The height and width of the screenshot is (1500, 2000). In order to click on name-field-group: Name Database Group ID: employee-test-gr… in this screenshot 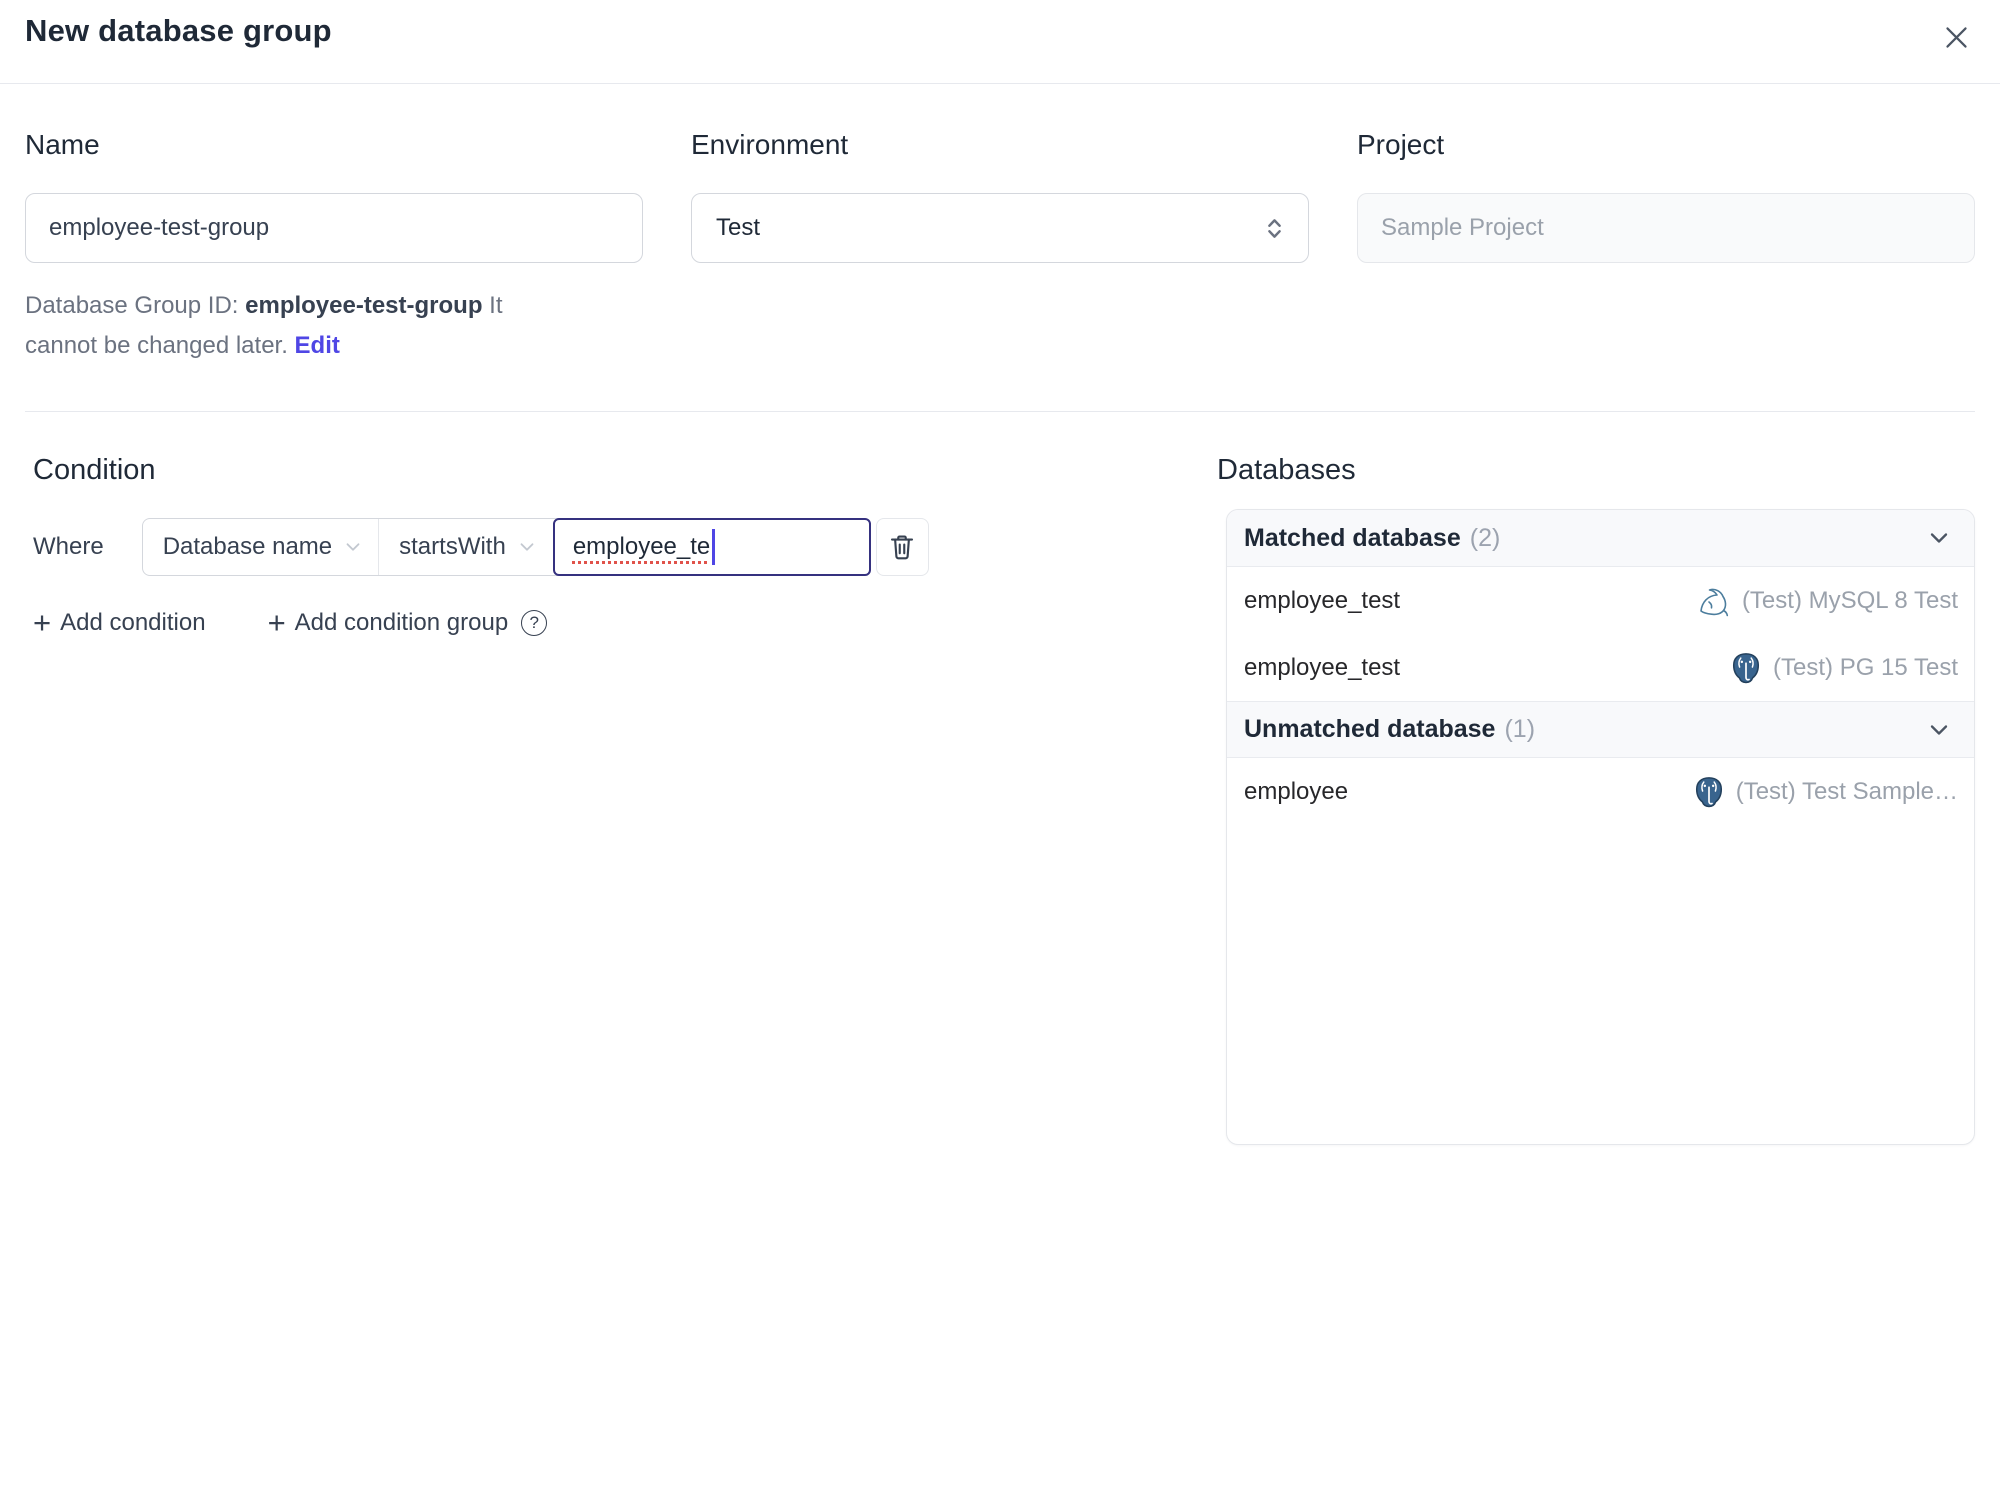, I will do `click(334, 247)`.